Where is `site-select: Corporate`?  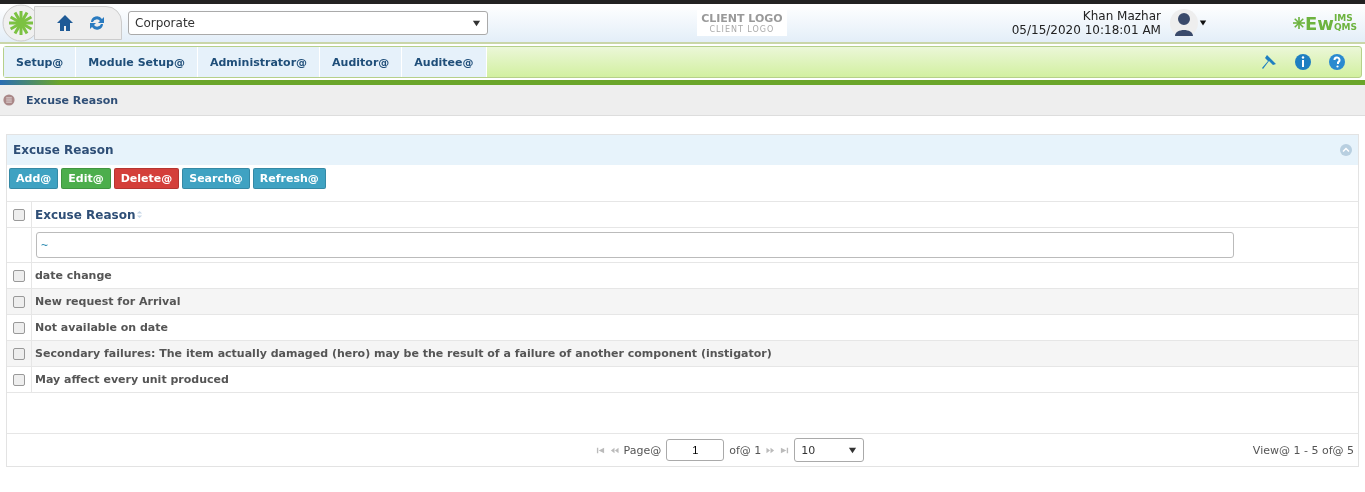 site-select: Corporate is located at coordinates (308, 23).